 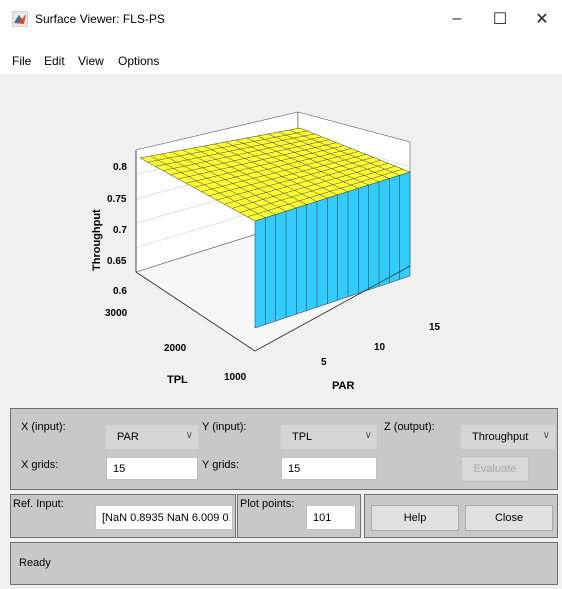 I want to click on help-button: Help, so click(x=415, y=518).